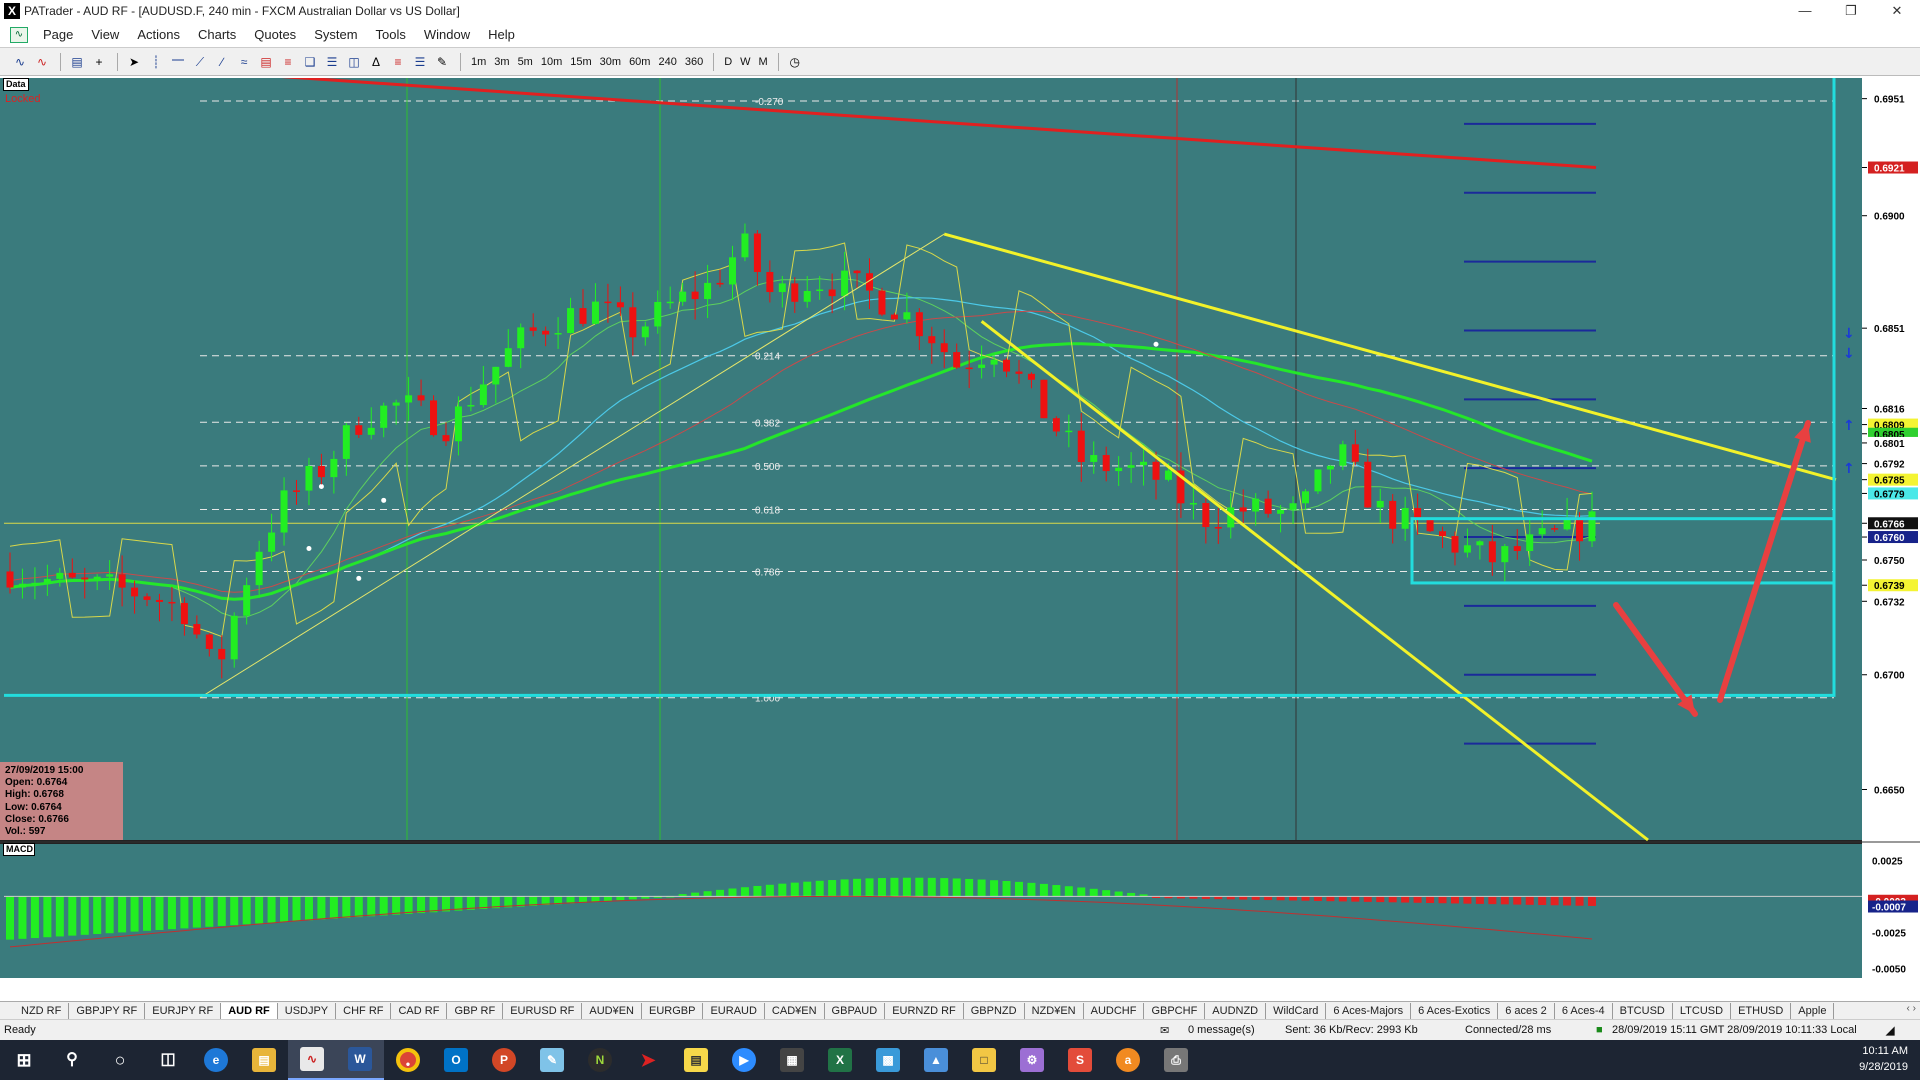  Describe the element at coordinates (763, 62) in the screenshot. I see `period-monthly: M` at that location.